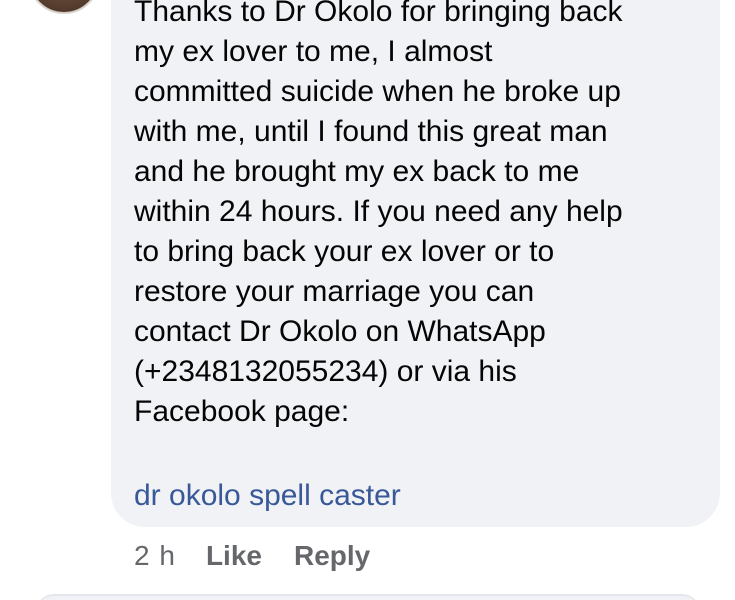 The image size is (735, 600). Describe the element at coordinates (378, 14) in the screenshot. I see `comment-line: Thanks to Dr Okolo for bringing back` at that location.